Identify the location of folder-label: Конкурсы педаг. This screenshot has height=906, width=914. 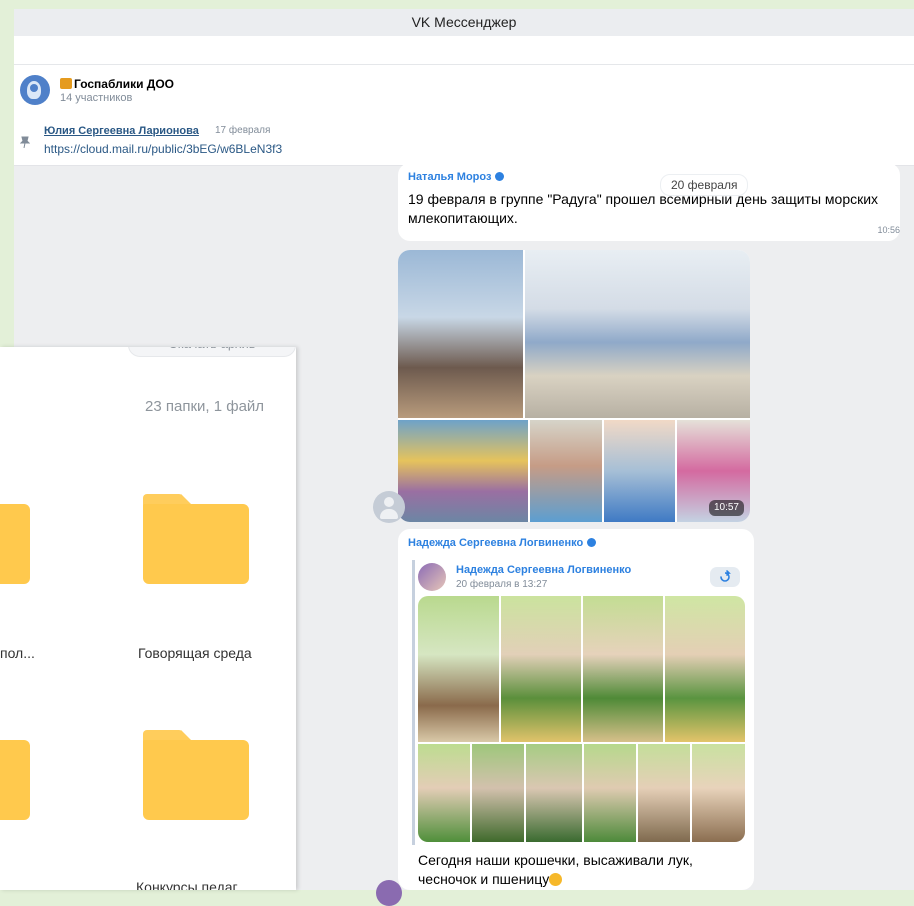
(187, 884).